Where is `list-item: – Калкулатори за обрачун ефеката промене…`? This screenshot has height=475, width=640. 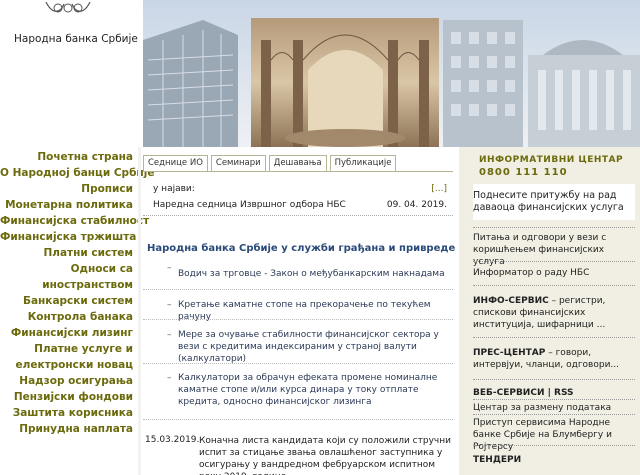
list-item: – Калкулатори за обрачун ефеката промене… is located at coordinates (298, 392).